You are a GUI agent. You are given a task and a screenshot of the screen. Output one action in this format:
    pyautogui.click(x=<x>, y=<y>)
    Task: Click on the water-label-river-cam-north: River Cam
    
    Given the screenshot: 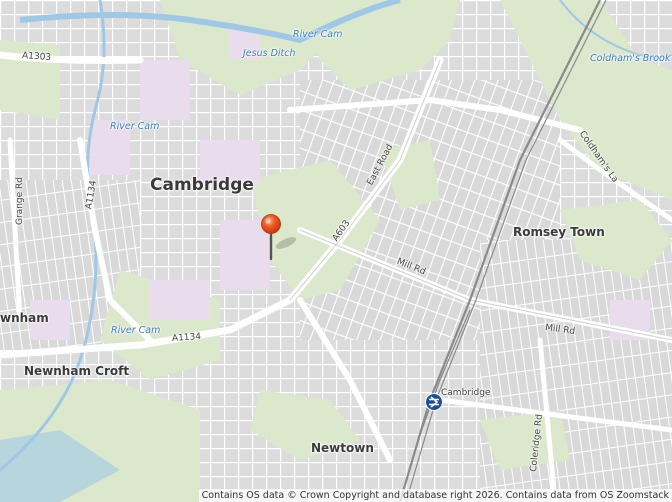 What is the action you would take?
    pyautogui.click(x=318, y=34)
    